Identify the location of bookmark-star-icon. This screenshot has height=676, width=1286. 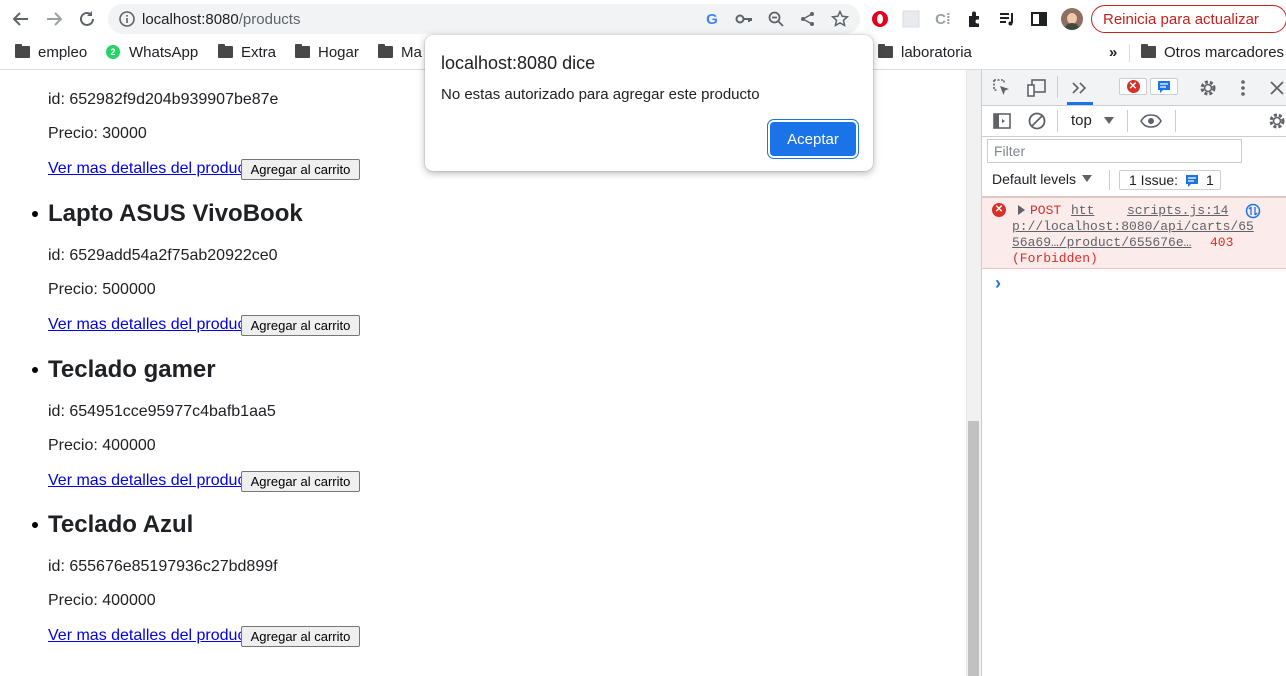
(840, 19).